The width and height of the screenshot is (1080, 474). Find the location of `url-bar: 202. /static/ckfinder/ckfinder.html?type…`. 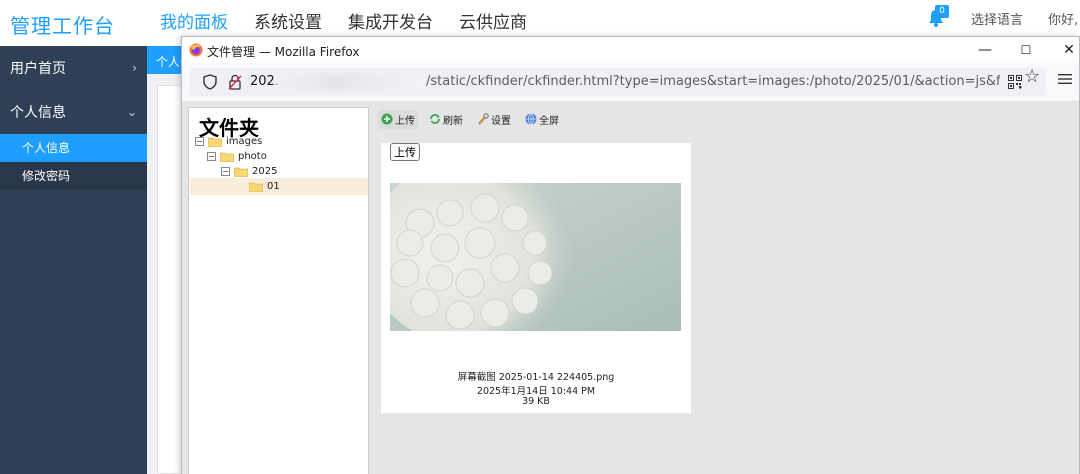

url-bar: 202. /static/ckfinder/ckfinder.html?type… is located at coordinates (630, 82).